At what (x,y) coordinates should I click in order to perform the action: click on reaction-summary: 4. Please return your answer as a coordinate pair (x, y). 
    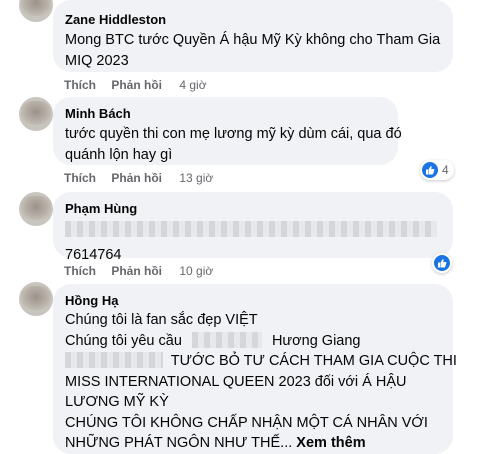
    Looking at the image, I should click on (437, 170).